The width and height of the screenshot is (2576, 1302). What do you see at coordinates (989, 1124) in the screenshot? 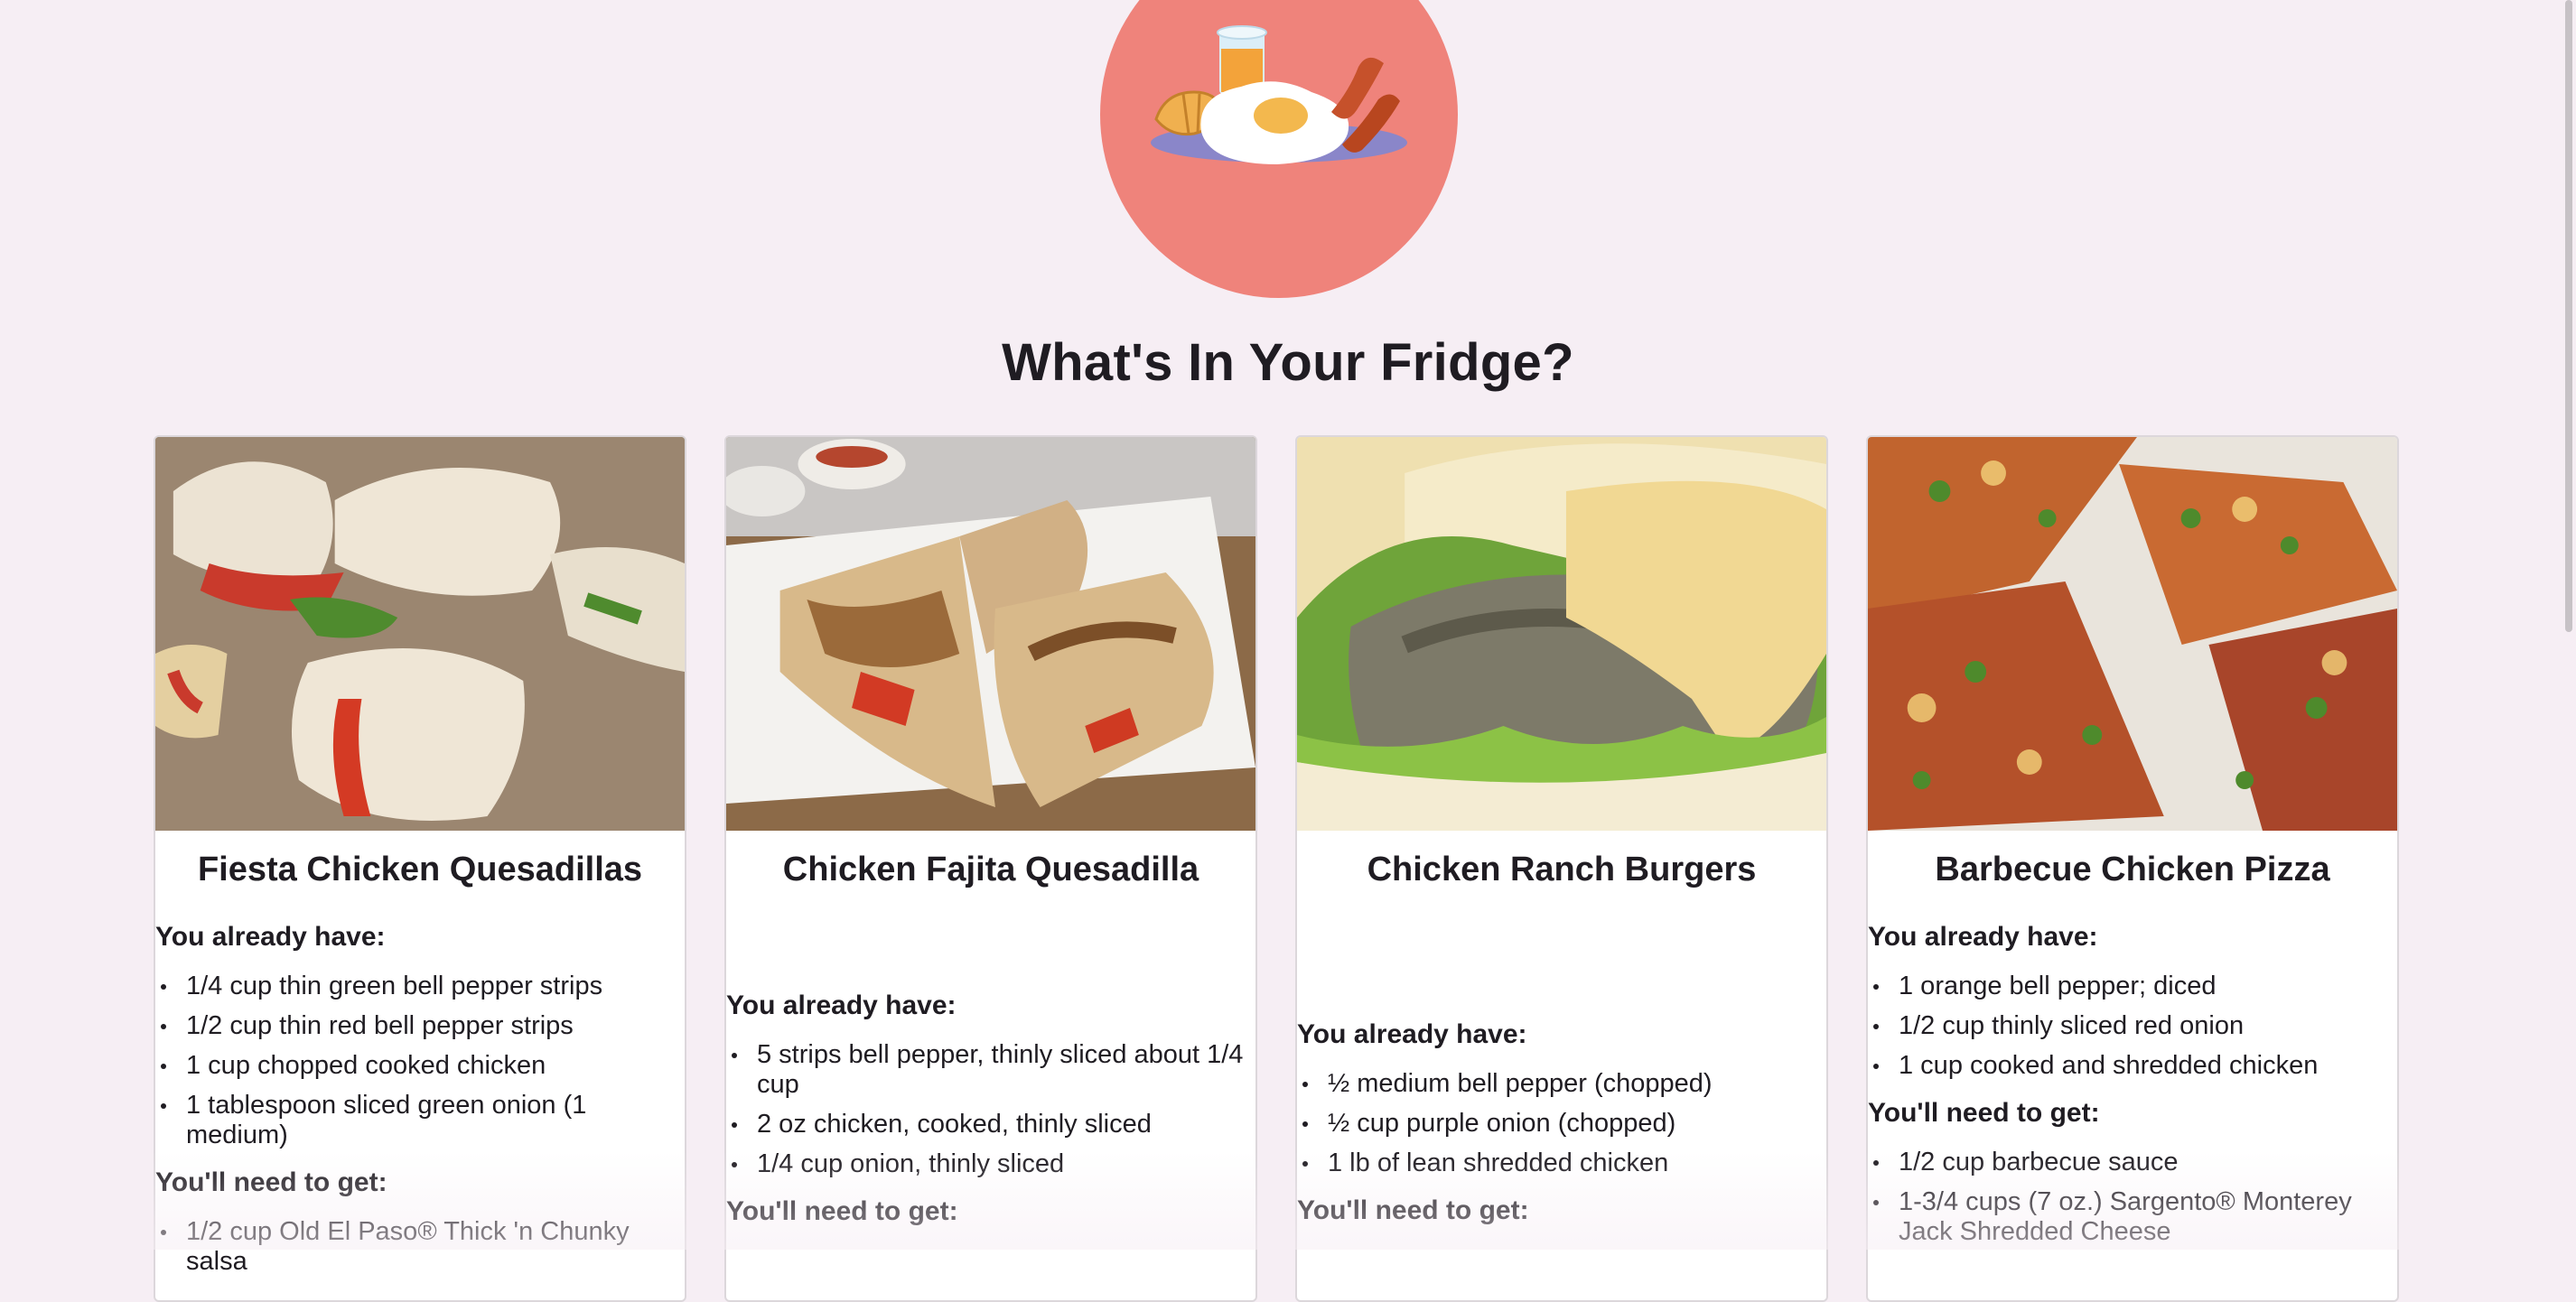
I see `list-item: 2 oz chicken, cooked, thinly sliced` at bounding box center [989, 1124].